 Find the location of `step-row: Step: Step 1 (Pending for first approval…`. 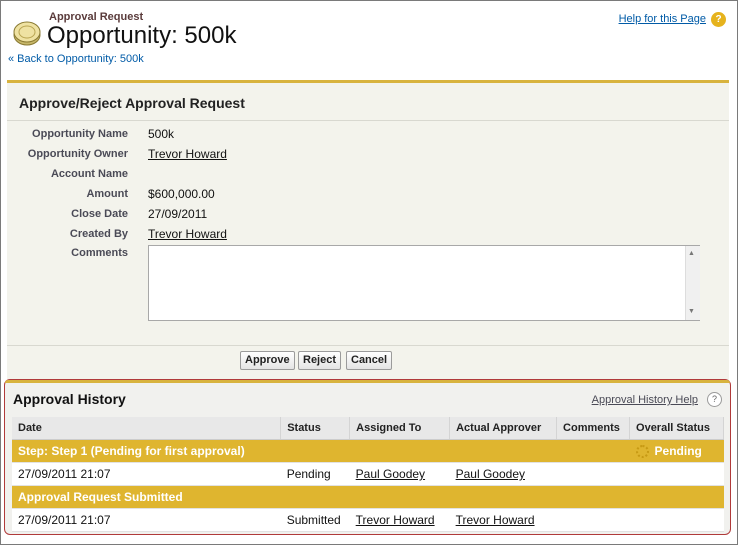

step-row: Step: Step 1 (Pending for first approval… is located at coordinates (368, 451).